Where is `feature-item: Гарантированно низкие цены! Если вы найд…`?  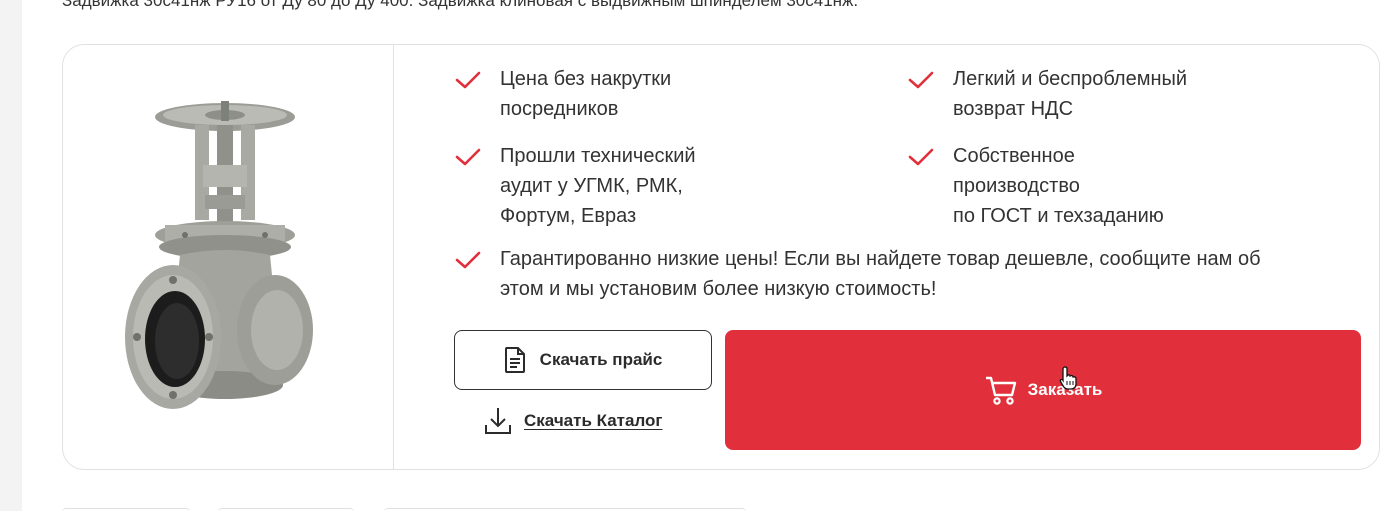 feature-item: Гарантированно низкие цены! Если вы найд… is located at coordinates (905, 274).